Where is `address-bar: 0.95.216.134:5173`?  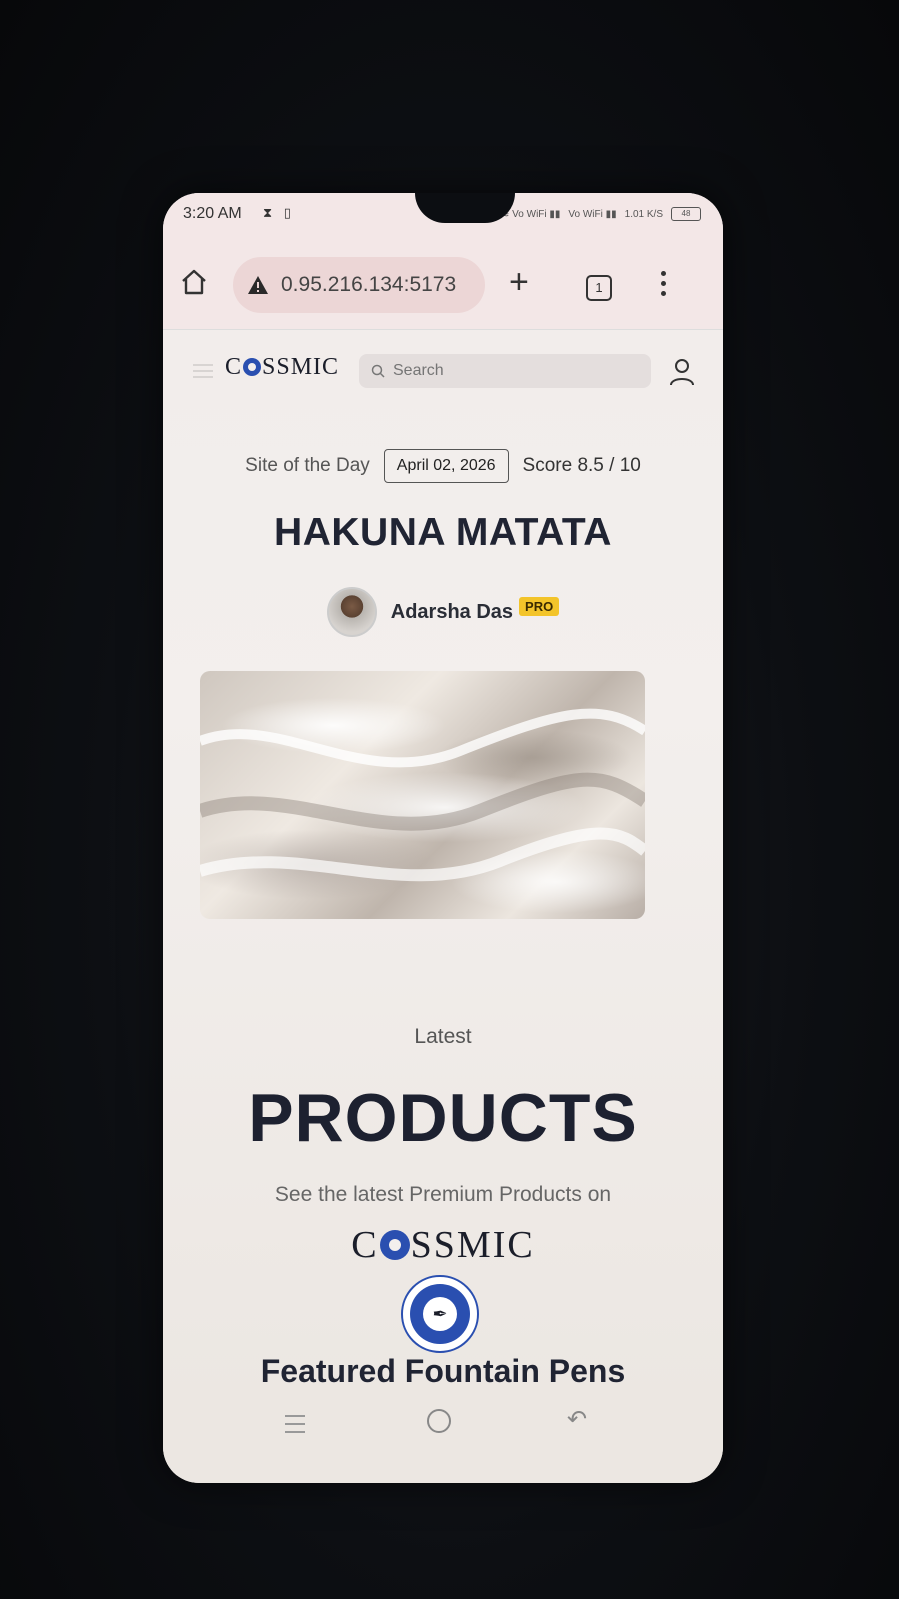 address-bar: 0.95.216.134:5173 is located at coordinates (359, 285).